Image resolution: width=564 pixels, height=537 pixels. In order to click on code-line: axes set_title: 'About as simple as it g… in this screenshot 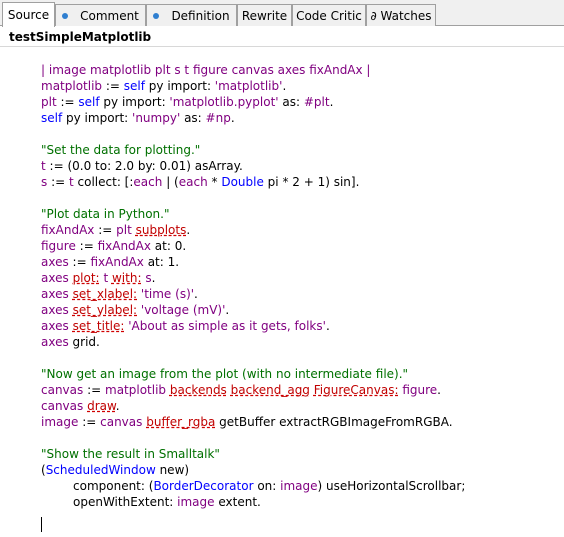, I will do `click(253, 326)`.